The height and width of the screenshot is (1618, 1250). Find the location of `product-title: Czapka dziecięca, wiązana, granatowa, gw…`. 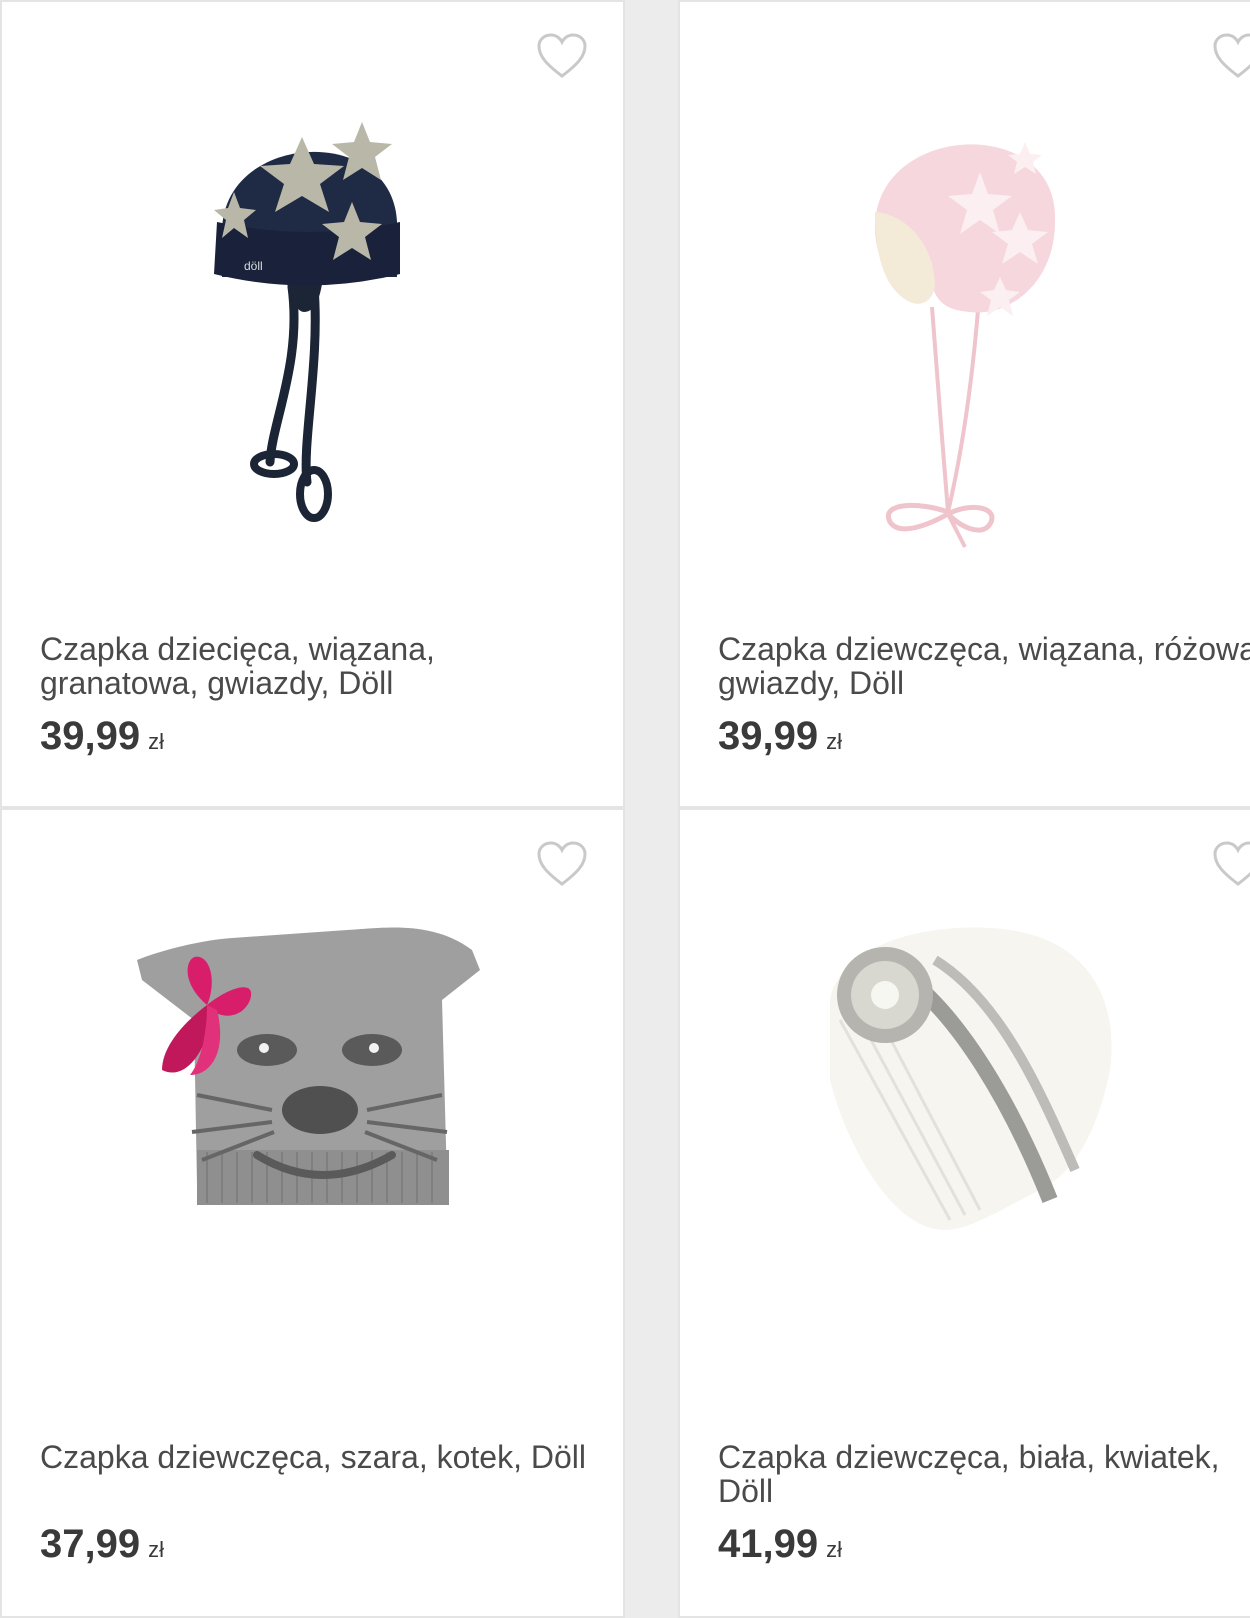

product-title: Czapka dziecięca, wiązana, granatowa, gw… is located at coordinates (320, 666).